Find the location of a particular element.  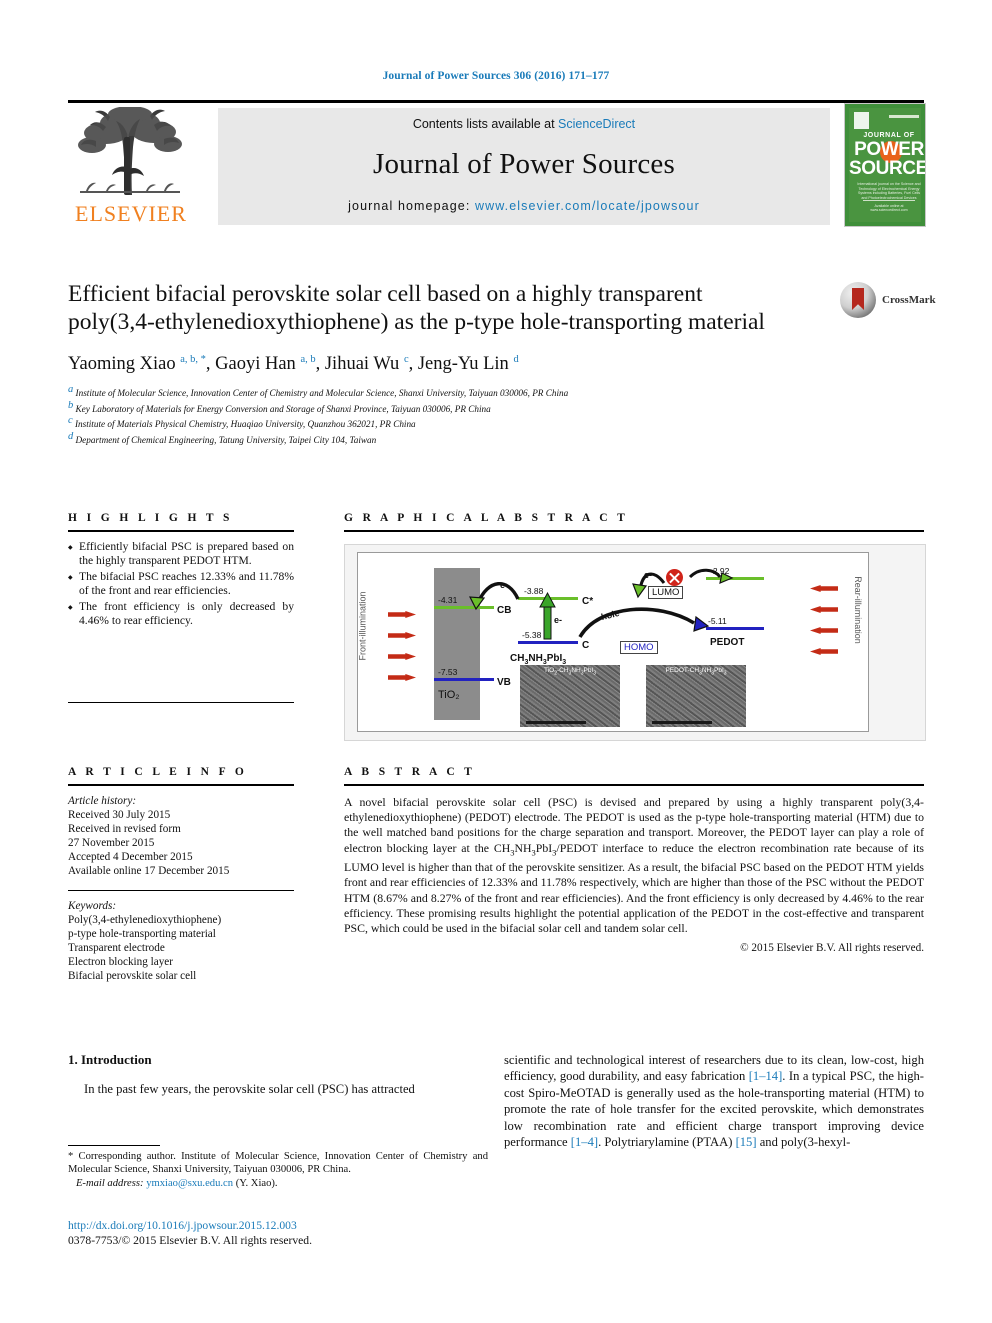

highlights-bottom-spacer is located at coordinates (181, 703).